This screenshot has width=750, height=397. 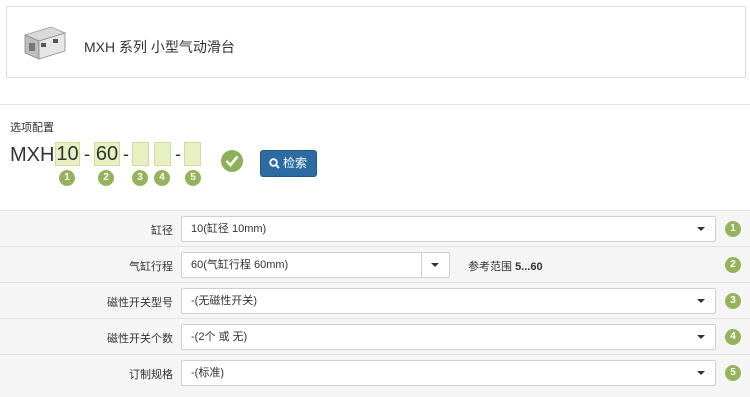 I want to click on option-row-stroke: 气缸行程 60(气缸行程 60mm) 参考范围 5...60 2, so click(x=375, y=264).